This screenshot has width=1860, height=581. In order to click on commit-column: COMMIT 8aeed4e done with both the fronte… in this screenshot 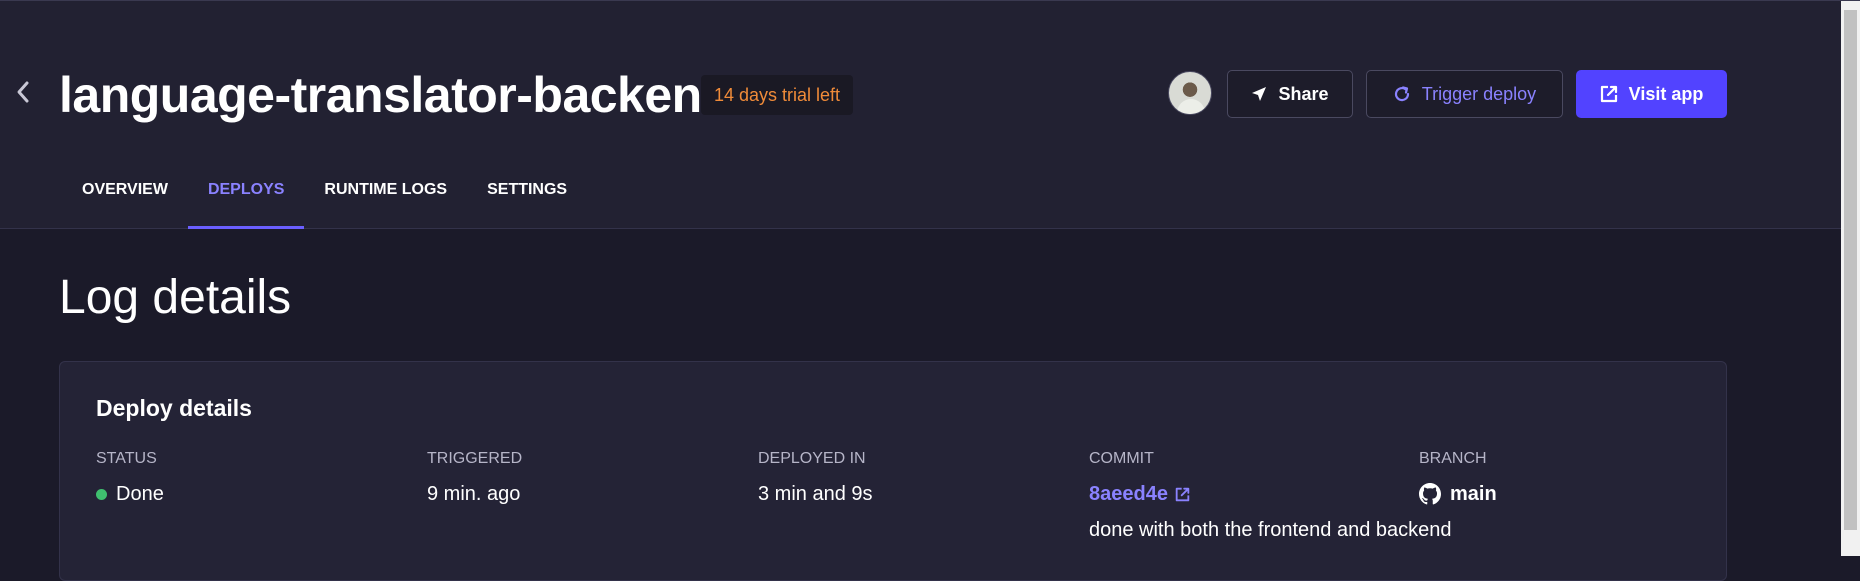, I will do `click(1270, 496)`.